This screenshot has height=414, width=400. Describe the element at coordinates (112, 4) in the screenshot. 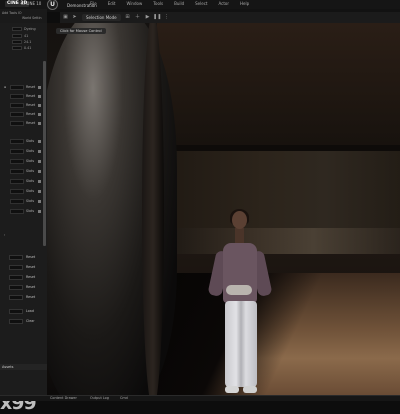

I see `menu-item-edit: Edit` at that location.